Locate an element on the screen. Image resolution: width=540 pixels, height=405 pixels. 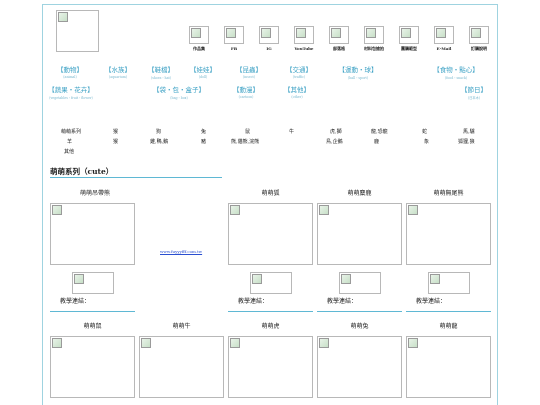
zodiac-link: 鼠 is located at coordinates (247, 131).